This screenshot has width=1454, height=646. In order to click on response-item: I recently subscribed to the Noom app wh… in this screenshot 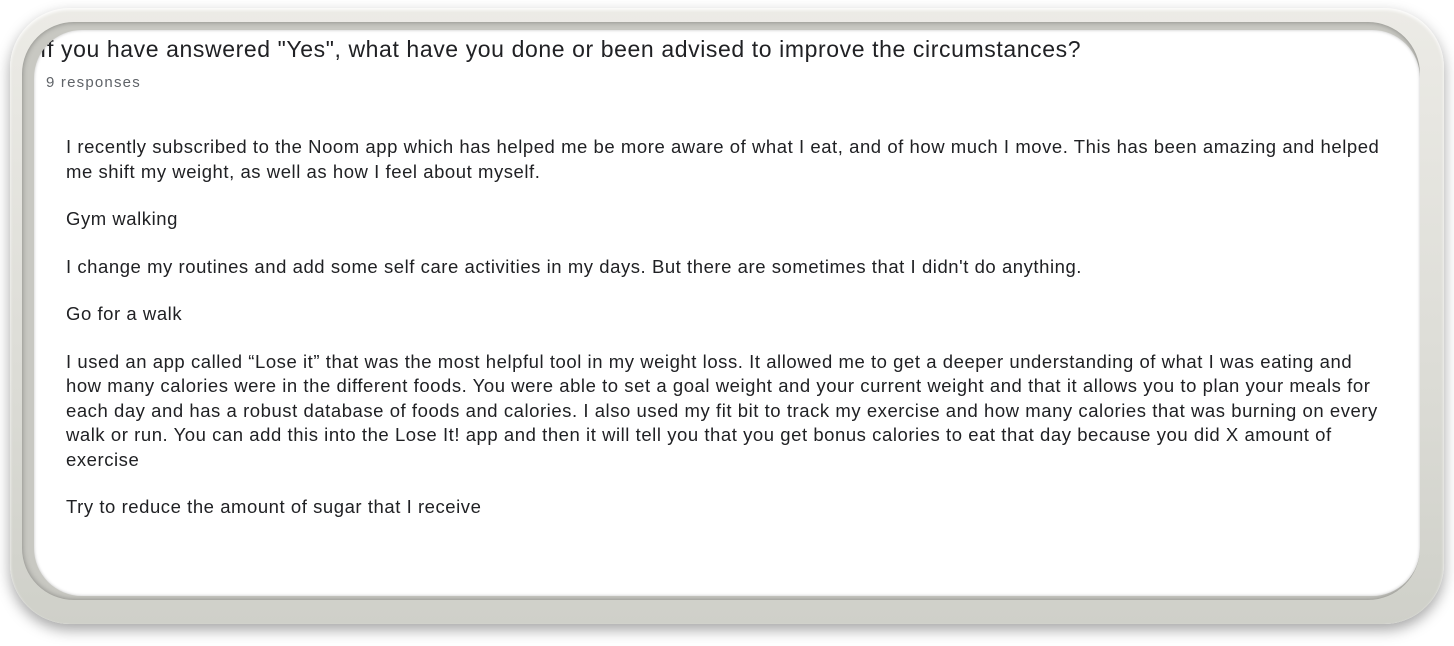, I will do `click(723, 159)`.